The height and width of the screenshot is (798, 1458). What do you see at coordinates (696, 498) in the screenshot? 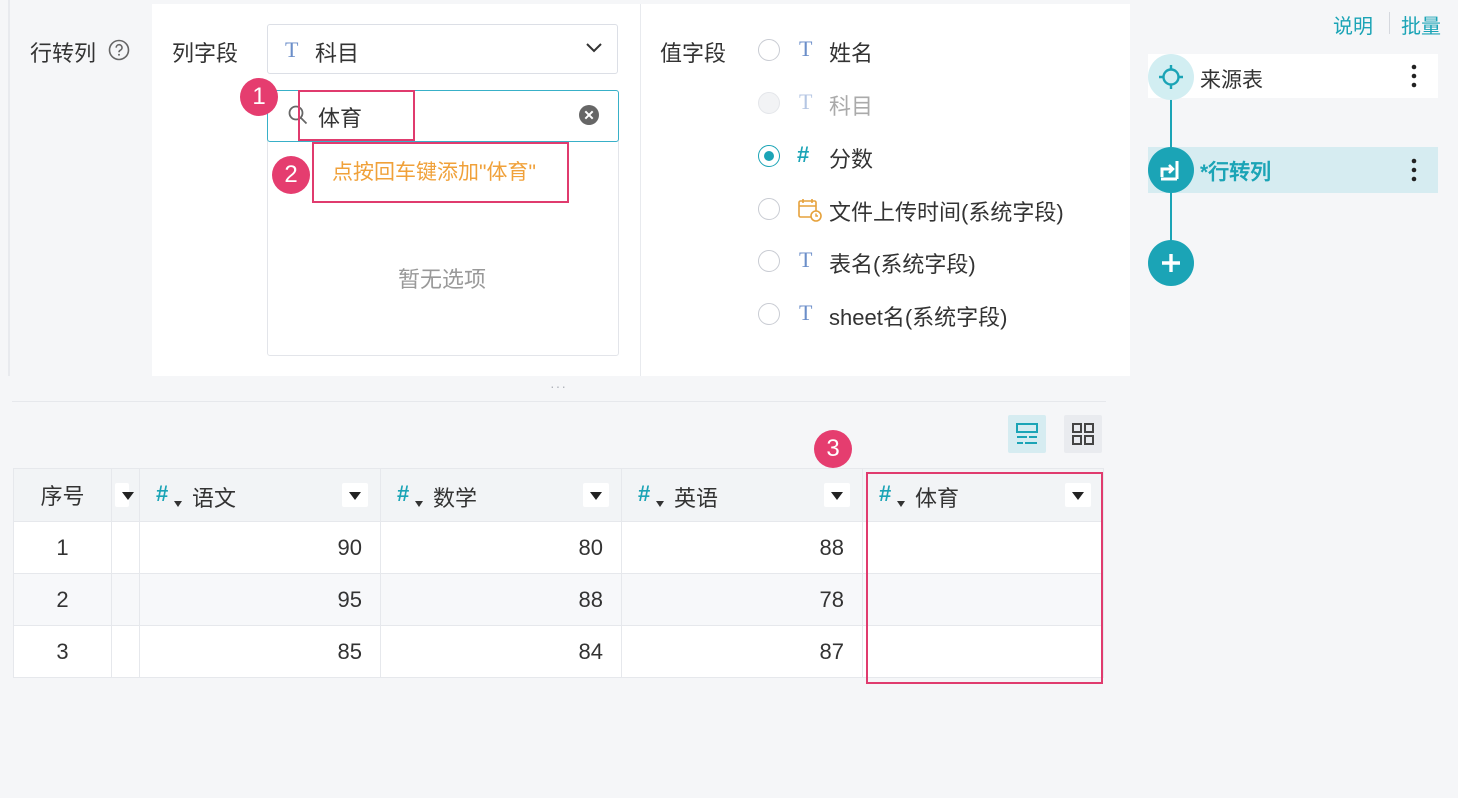
I see `column-header-label: 英语` at bounding box center [696, 498].